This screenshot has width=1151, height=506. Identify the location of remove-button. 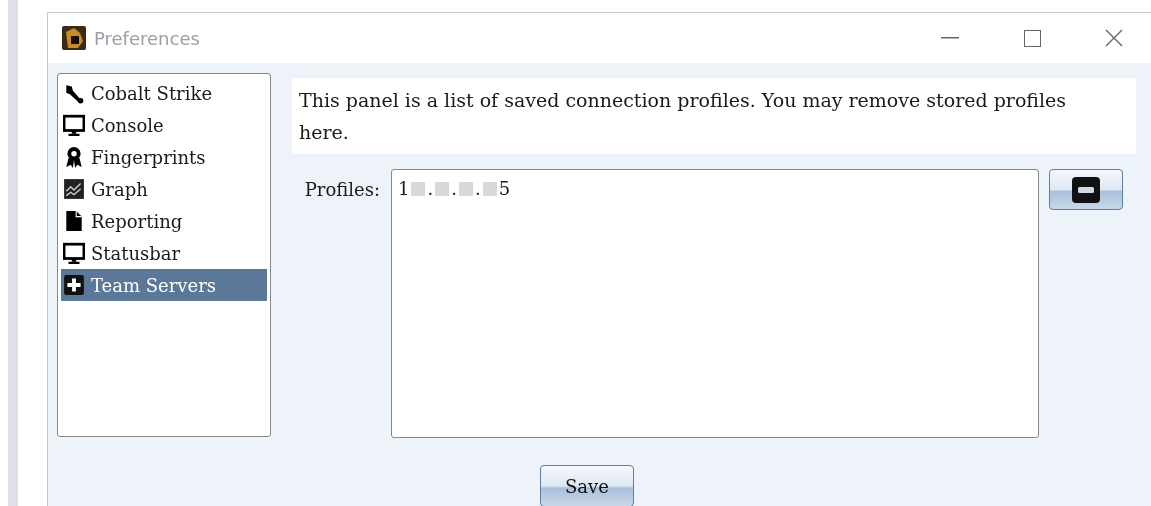
(1086, 189).